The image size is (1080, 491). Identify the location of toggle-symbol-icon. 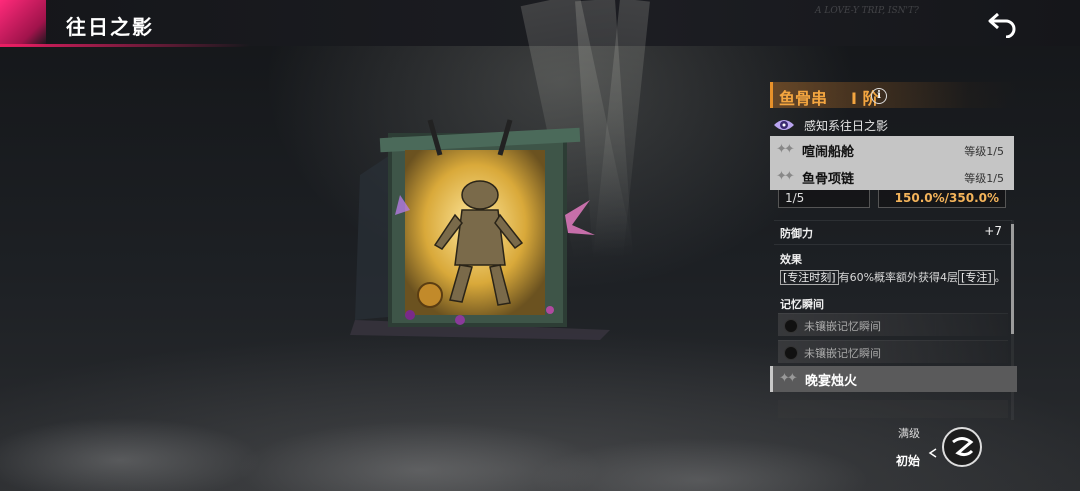
(963, 447).